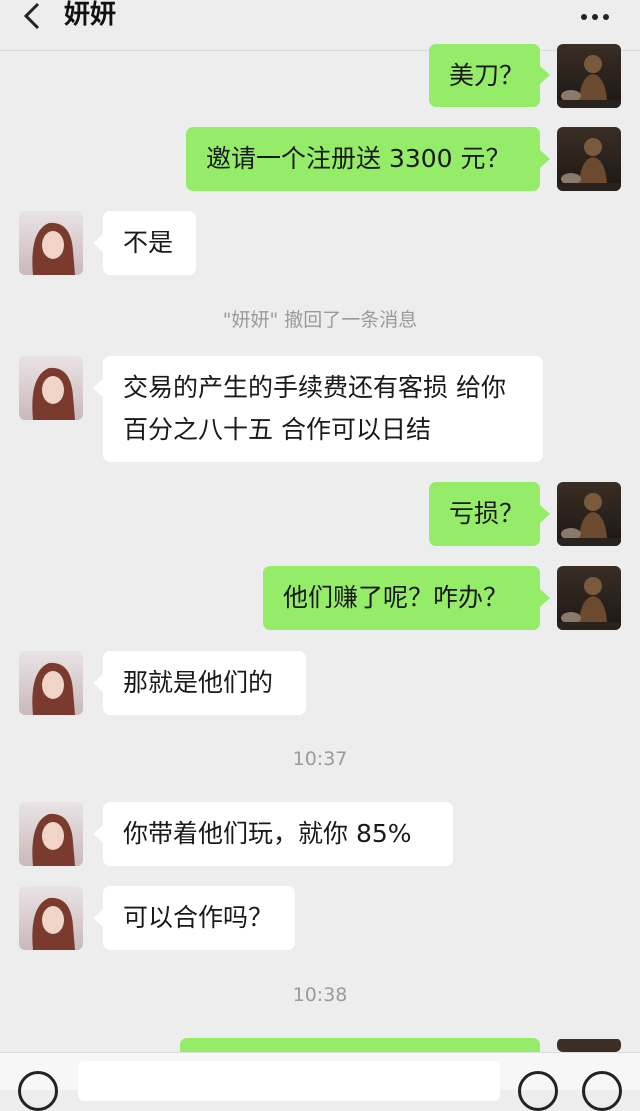 The height and width of the screenshot is (1111, 640). Describe the element at coordinates (320, 759) in the screenshot. I see `timestamp: 10:37` at that location.